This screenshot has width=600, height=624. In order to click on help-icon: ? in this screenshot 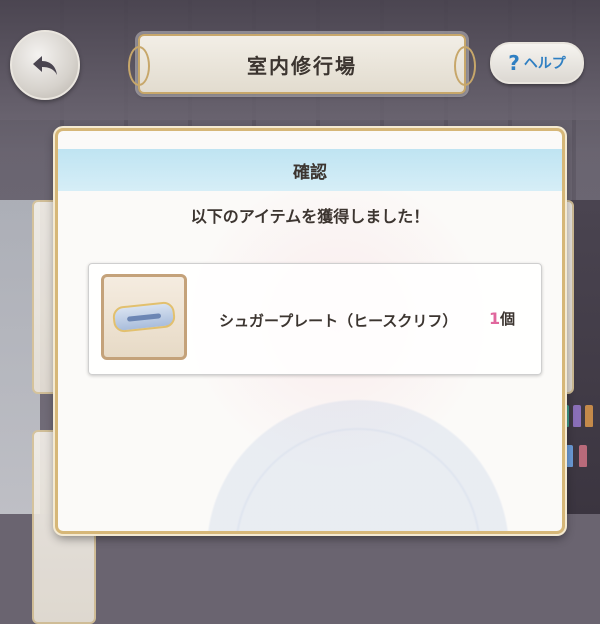, I will do `click(514, 63)`.